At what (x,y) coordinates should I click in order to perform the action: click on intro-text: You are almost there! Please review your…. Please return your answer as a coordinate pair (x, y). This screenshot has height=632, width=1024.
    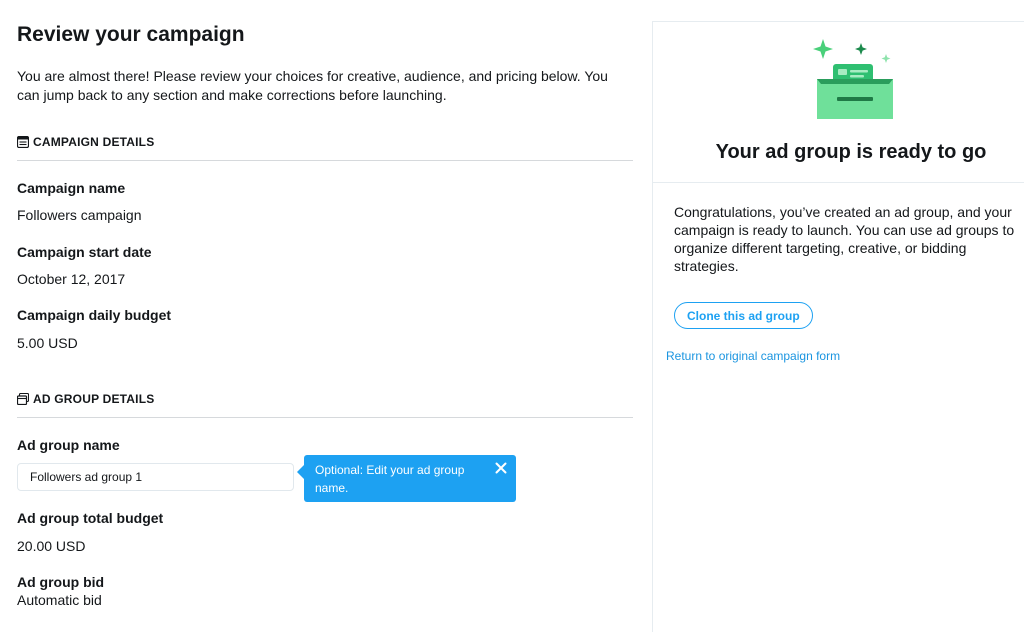
    Looking at the image, I should click on (312, 85).